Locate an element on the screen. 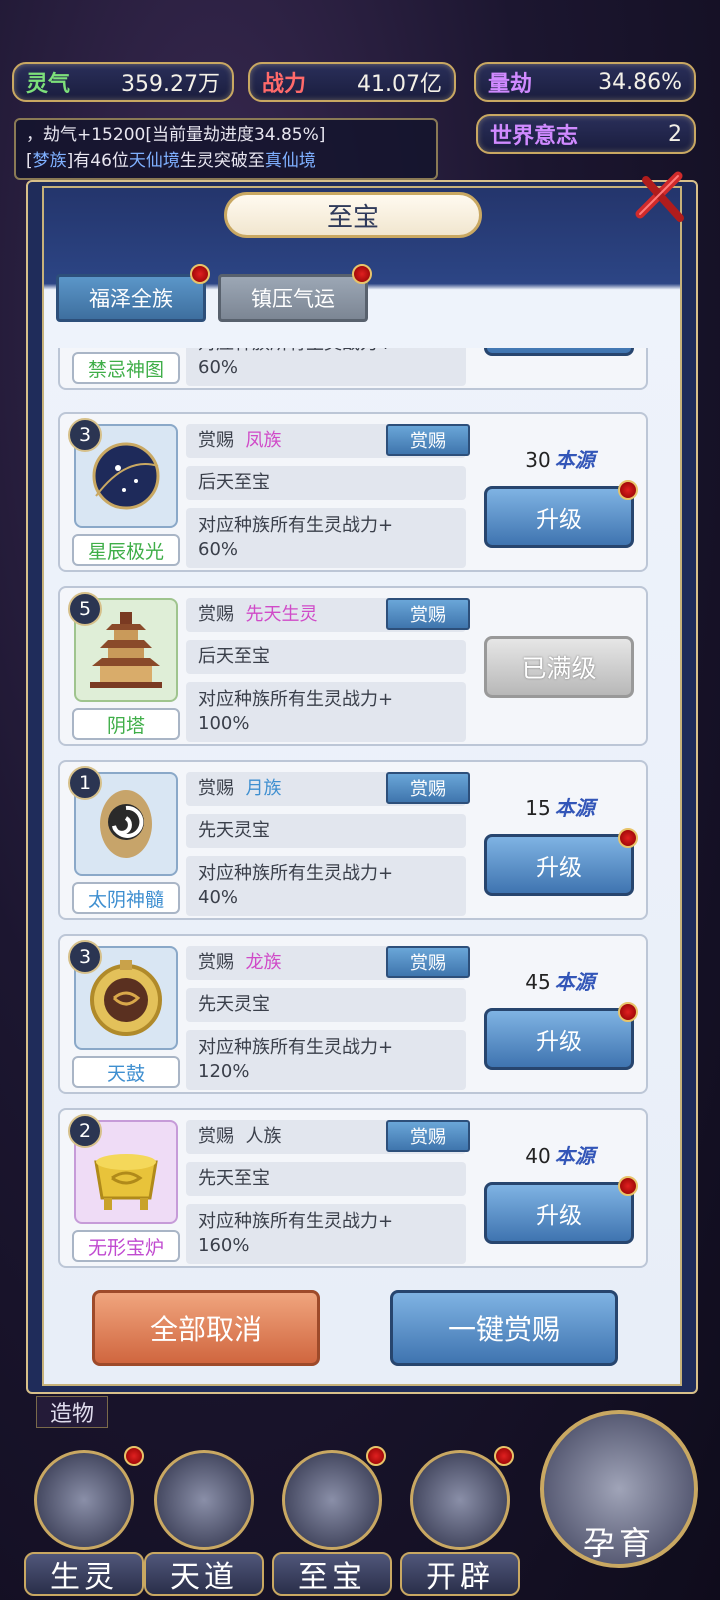 The height and width of the screenshot is (1600, 720). one-key-reward-button: 一键赏赐 is located at coordinates (504, 1328).